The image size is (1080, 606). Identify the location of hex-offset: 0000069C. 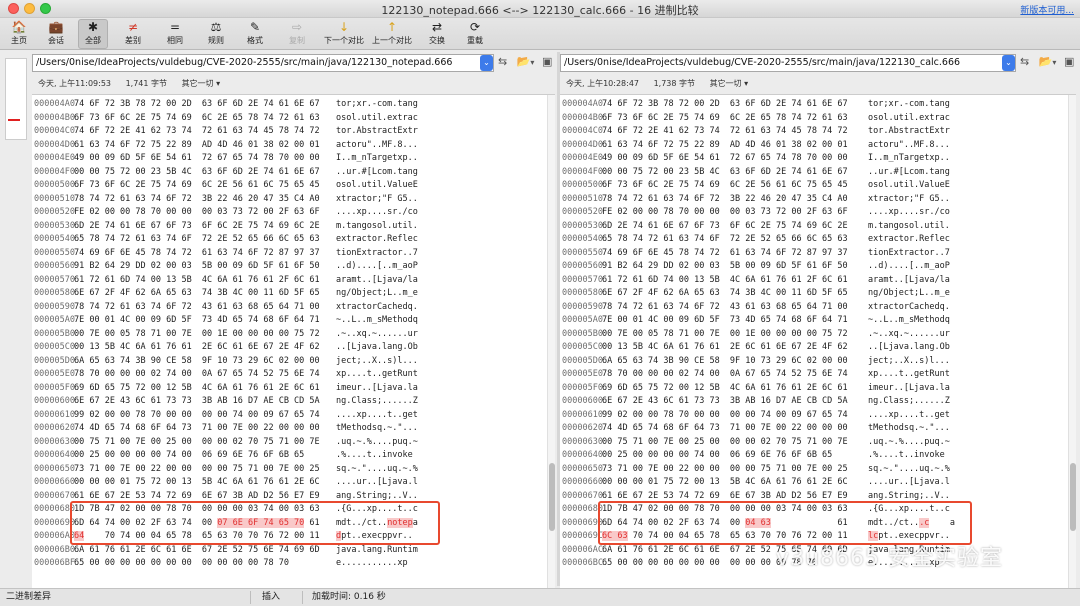
(582, 536).